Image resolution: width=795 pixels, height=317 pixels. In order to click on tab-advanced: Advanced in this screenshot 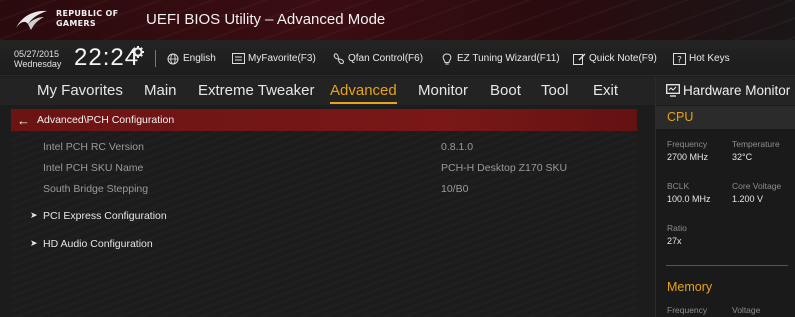, I will do `click(363, 93)`.